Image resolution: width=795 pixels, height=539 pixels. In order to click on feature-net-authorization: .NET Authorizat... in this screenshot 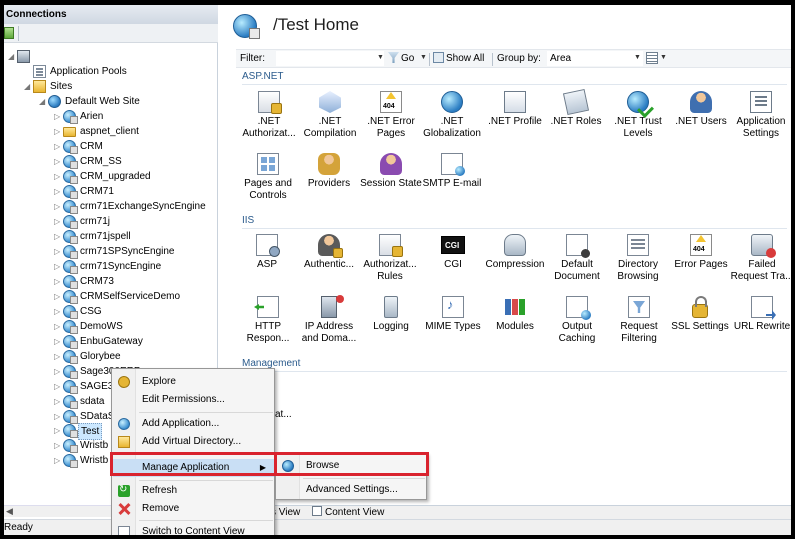, I will do `click(269, 115)`.